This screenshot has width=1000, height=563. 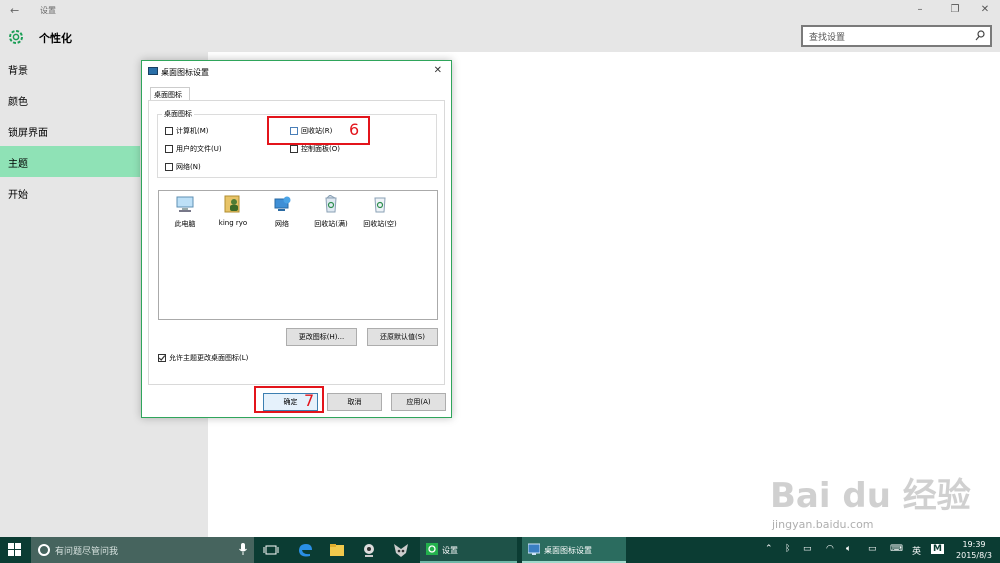 What do you see at coordinates (296, 72) in the screenshot?
I see `dialog-title-bar: 桌面图标设置 ✕` at bounding box center [296, 72].